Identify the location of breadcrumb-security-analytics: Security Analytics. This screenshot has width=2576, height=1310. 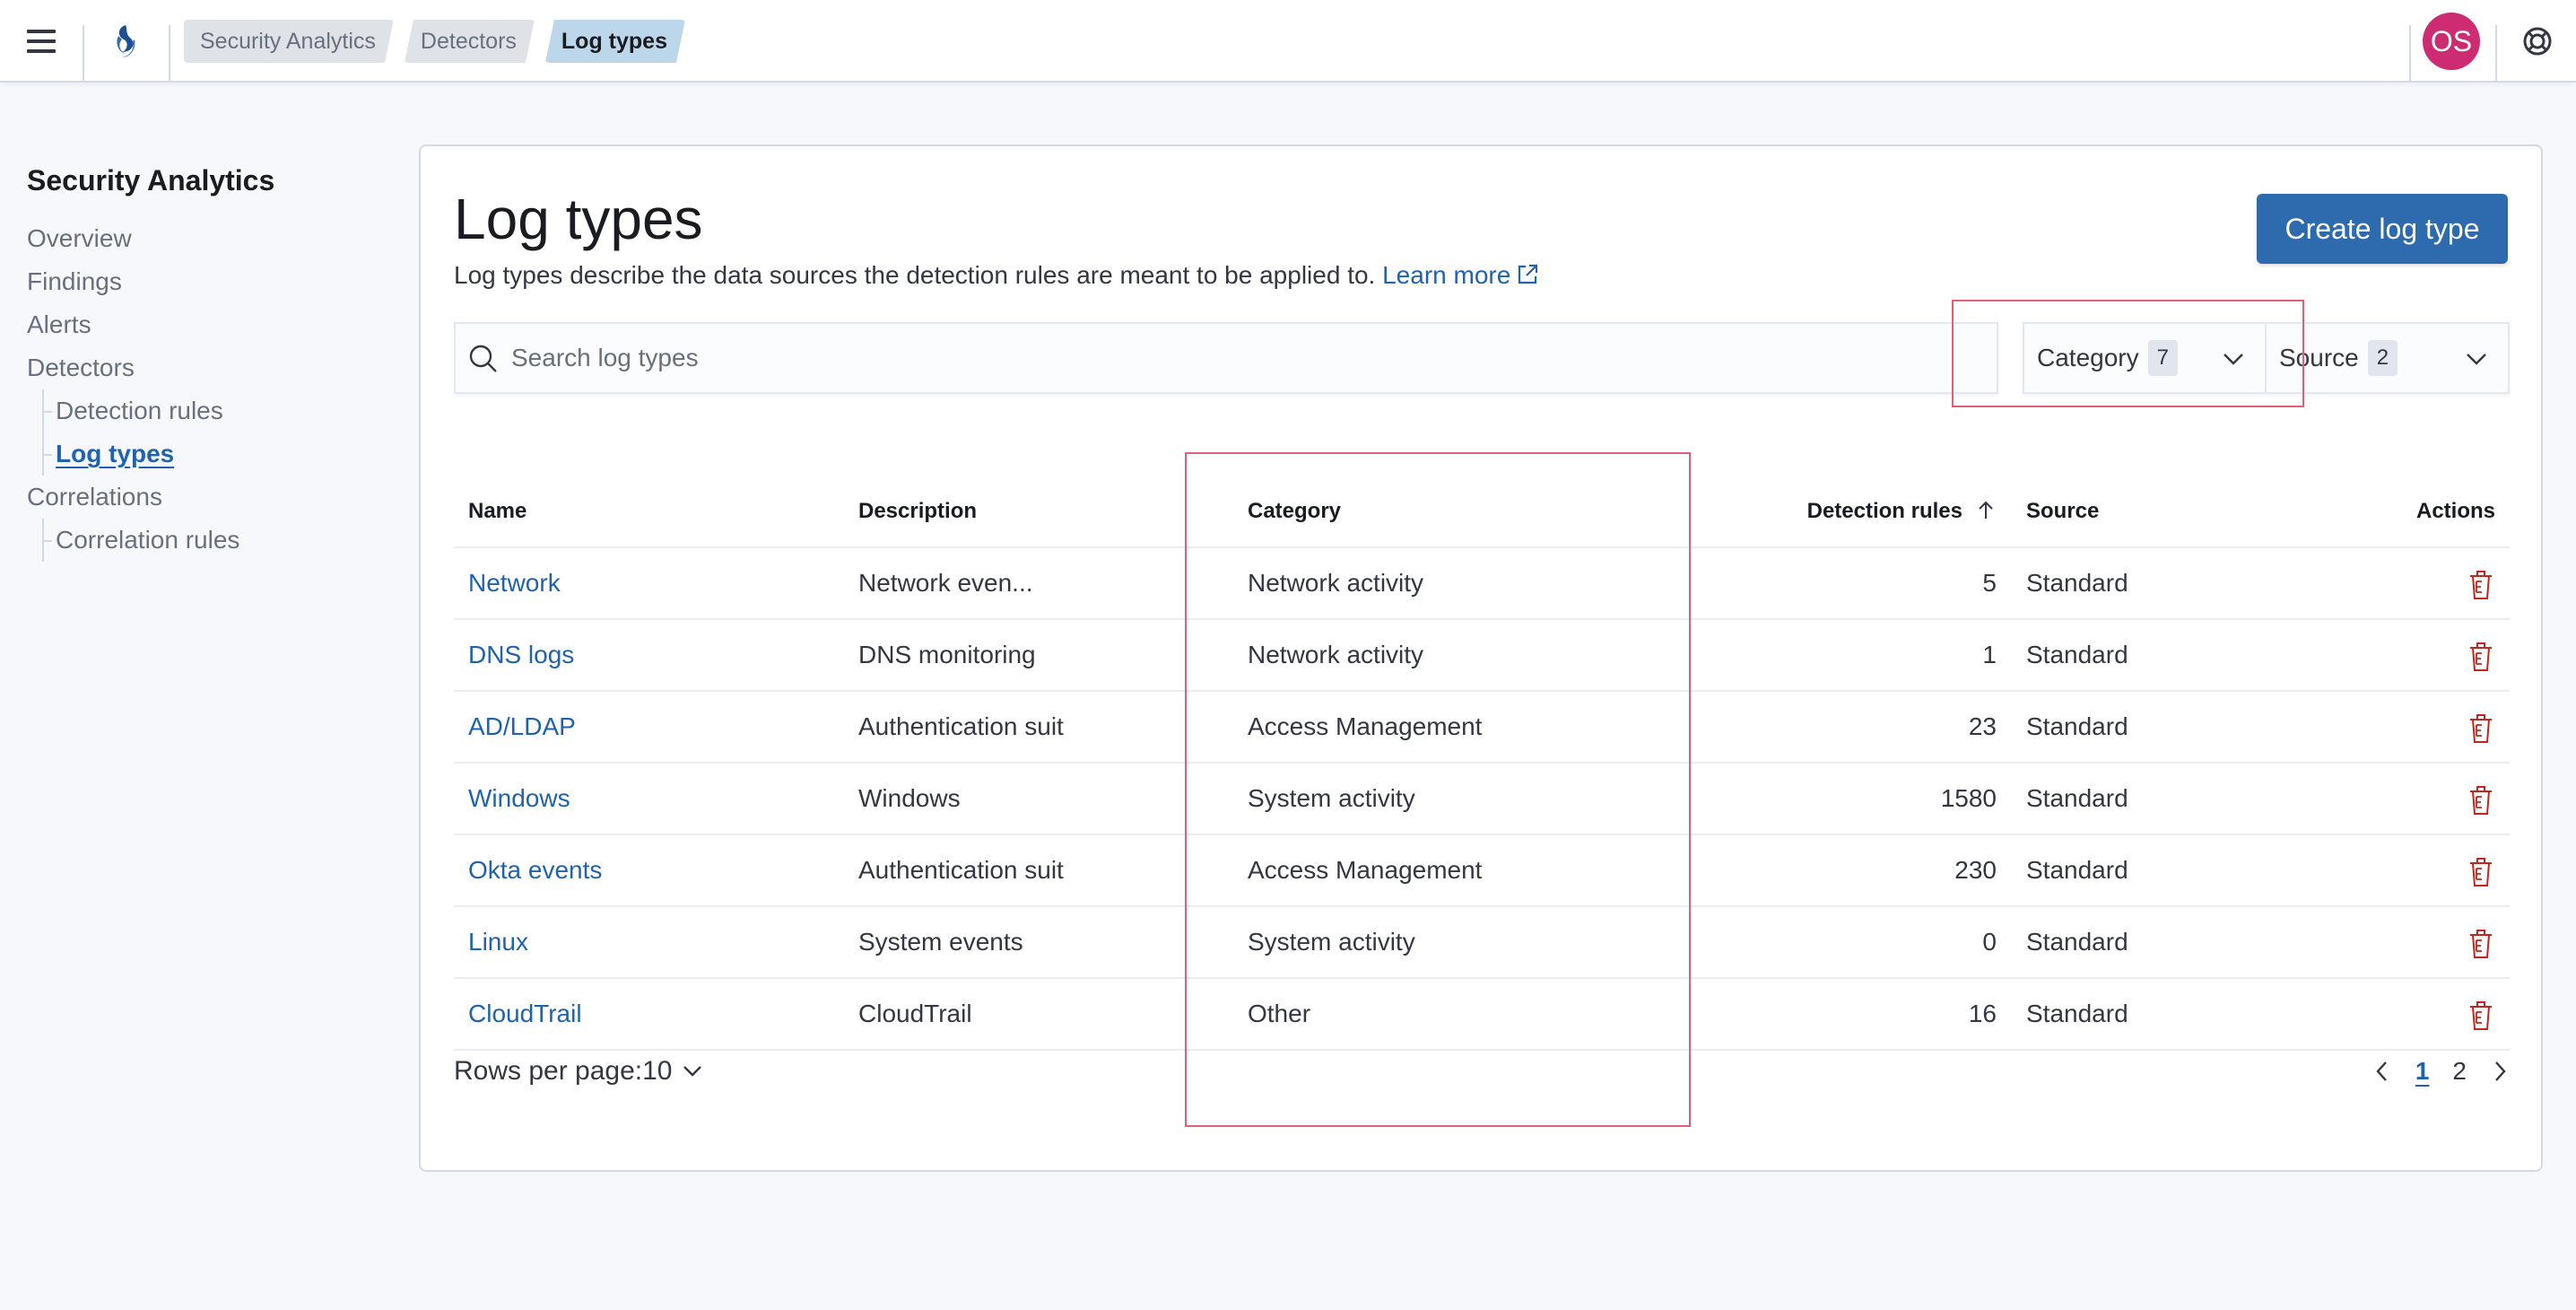
(289, 42).